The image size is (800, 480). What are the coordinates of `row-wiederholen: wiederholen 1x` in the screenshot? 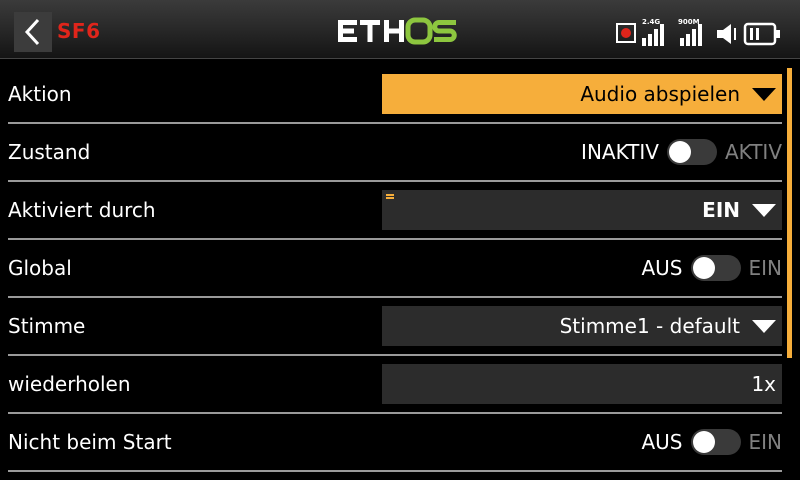 It's located at (391, 385).